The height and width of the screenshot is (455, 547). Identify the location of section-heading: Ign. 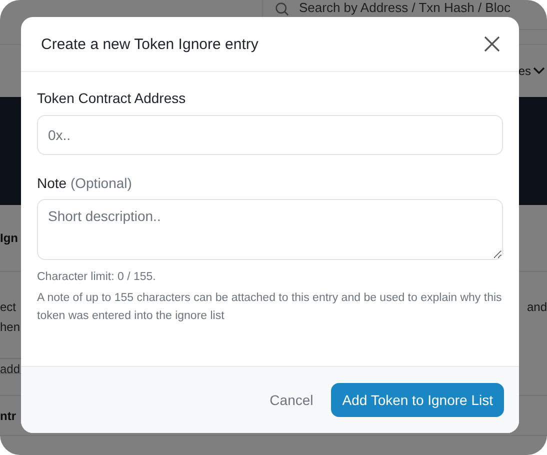
(9, 238).